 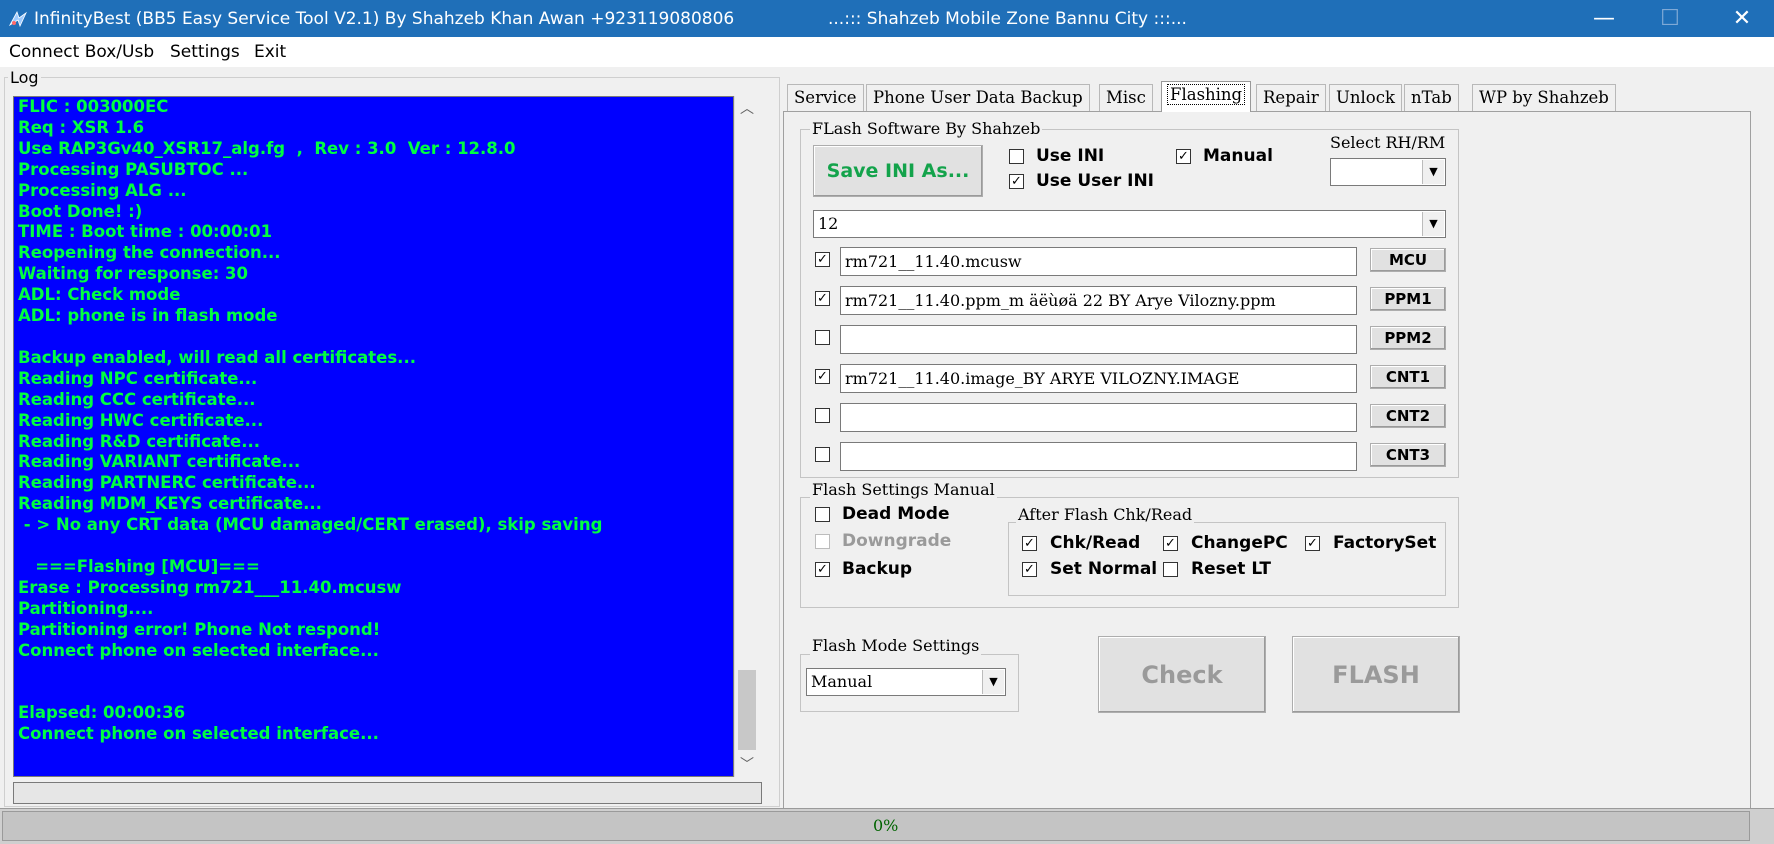 What do you see at coordinates (1431, 97) in the screenshot?
I see `tab-ntab: nTab` at bounding box center [1431, 97].